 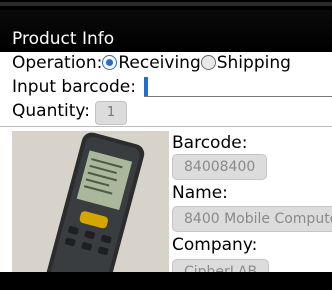 I want to click on shipping-label: Shipping, so click(x=254, y=63).